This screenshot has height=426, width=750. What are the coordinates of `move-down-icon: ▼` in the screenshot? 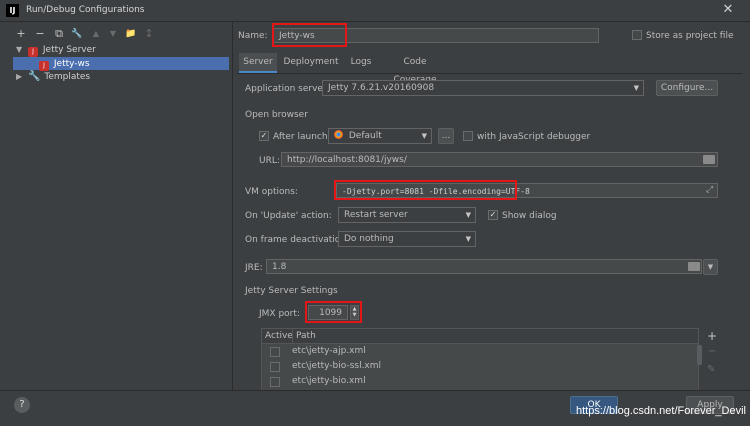 It's located at (113, 34).